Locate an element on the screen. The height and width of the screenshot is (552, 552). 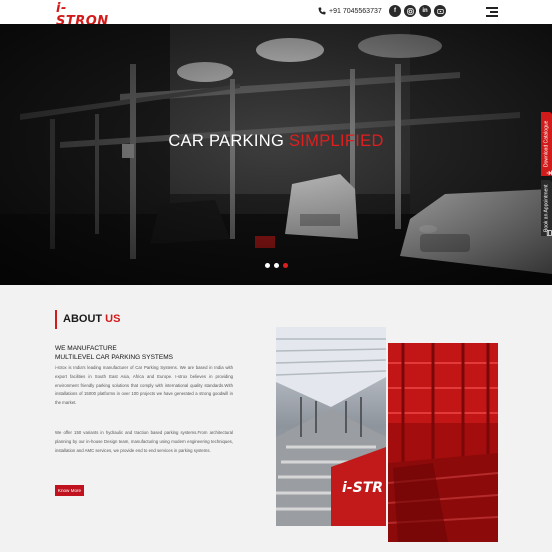
hero-title-main: CAR PARKING is located at coordinates (228, 141).